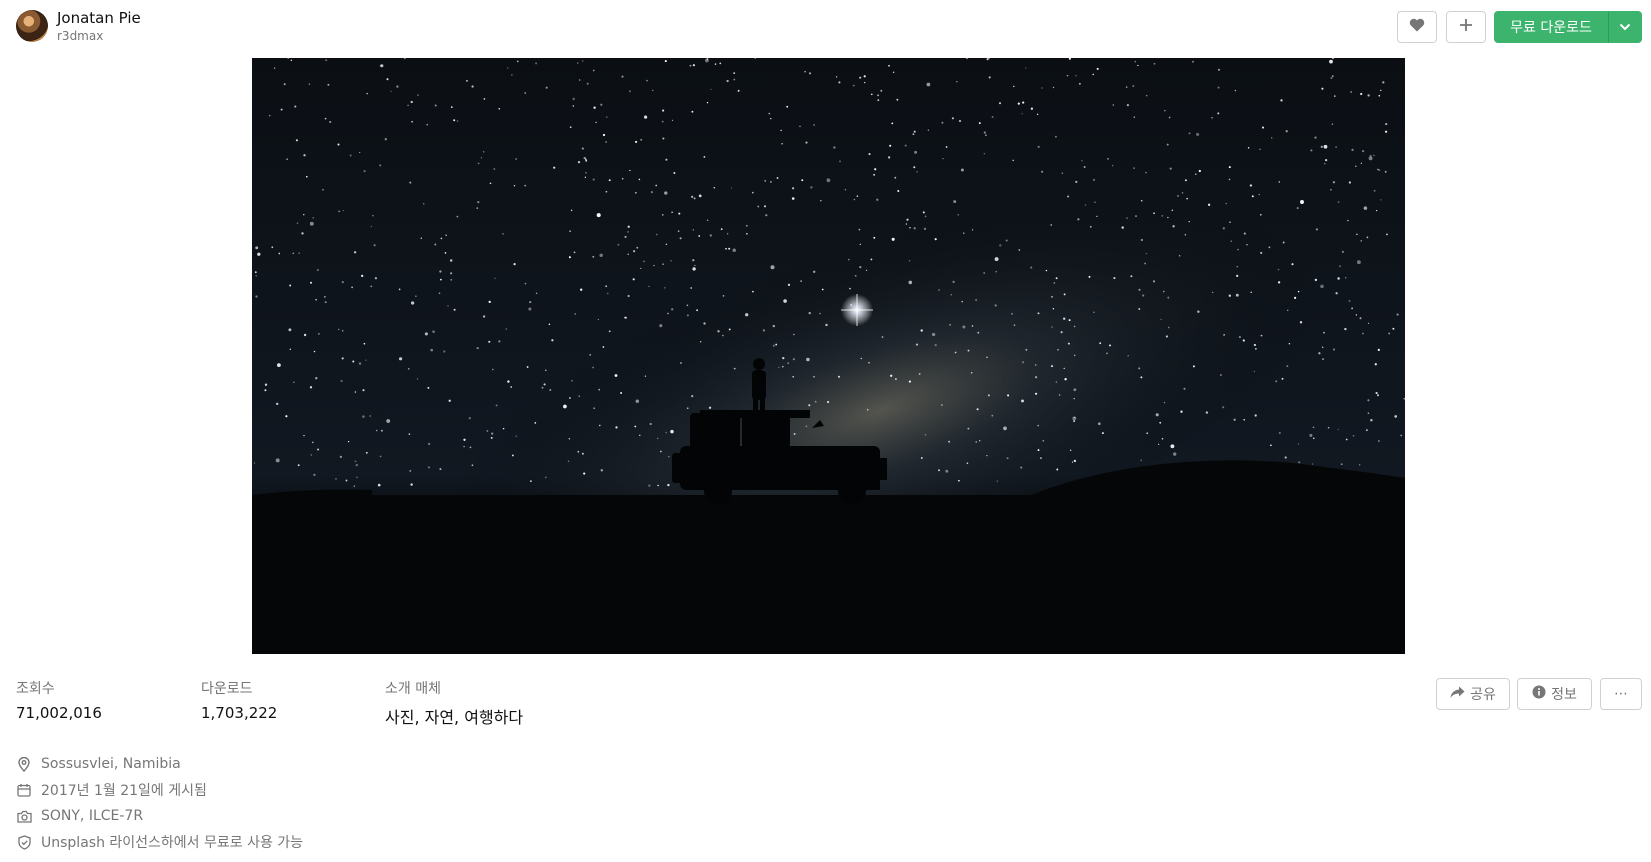  I want to click on share-button: 공유, so click(1473, 694).